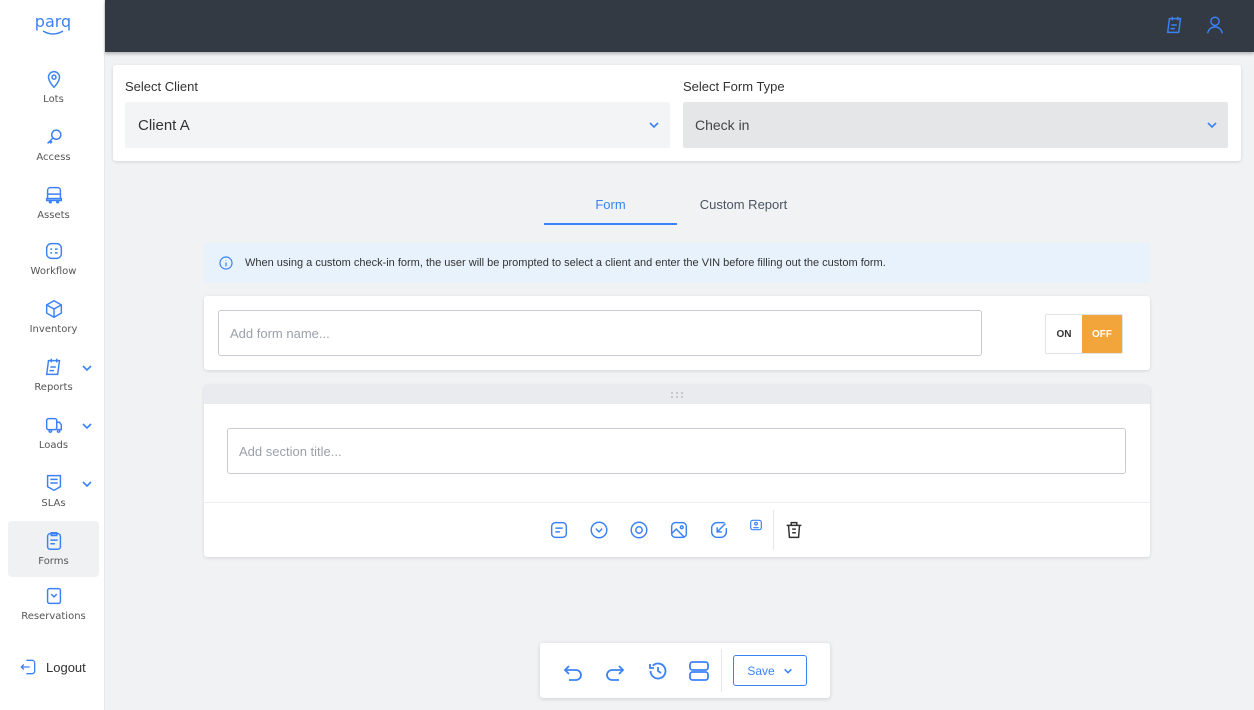  What do you see at coordinates (639, 530) in the screenshot?
I see `radio-icon` at bounding box center [639, 530].